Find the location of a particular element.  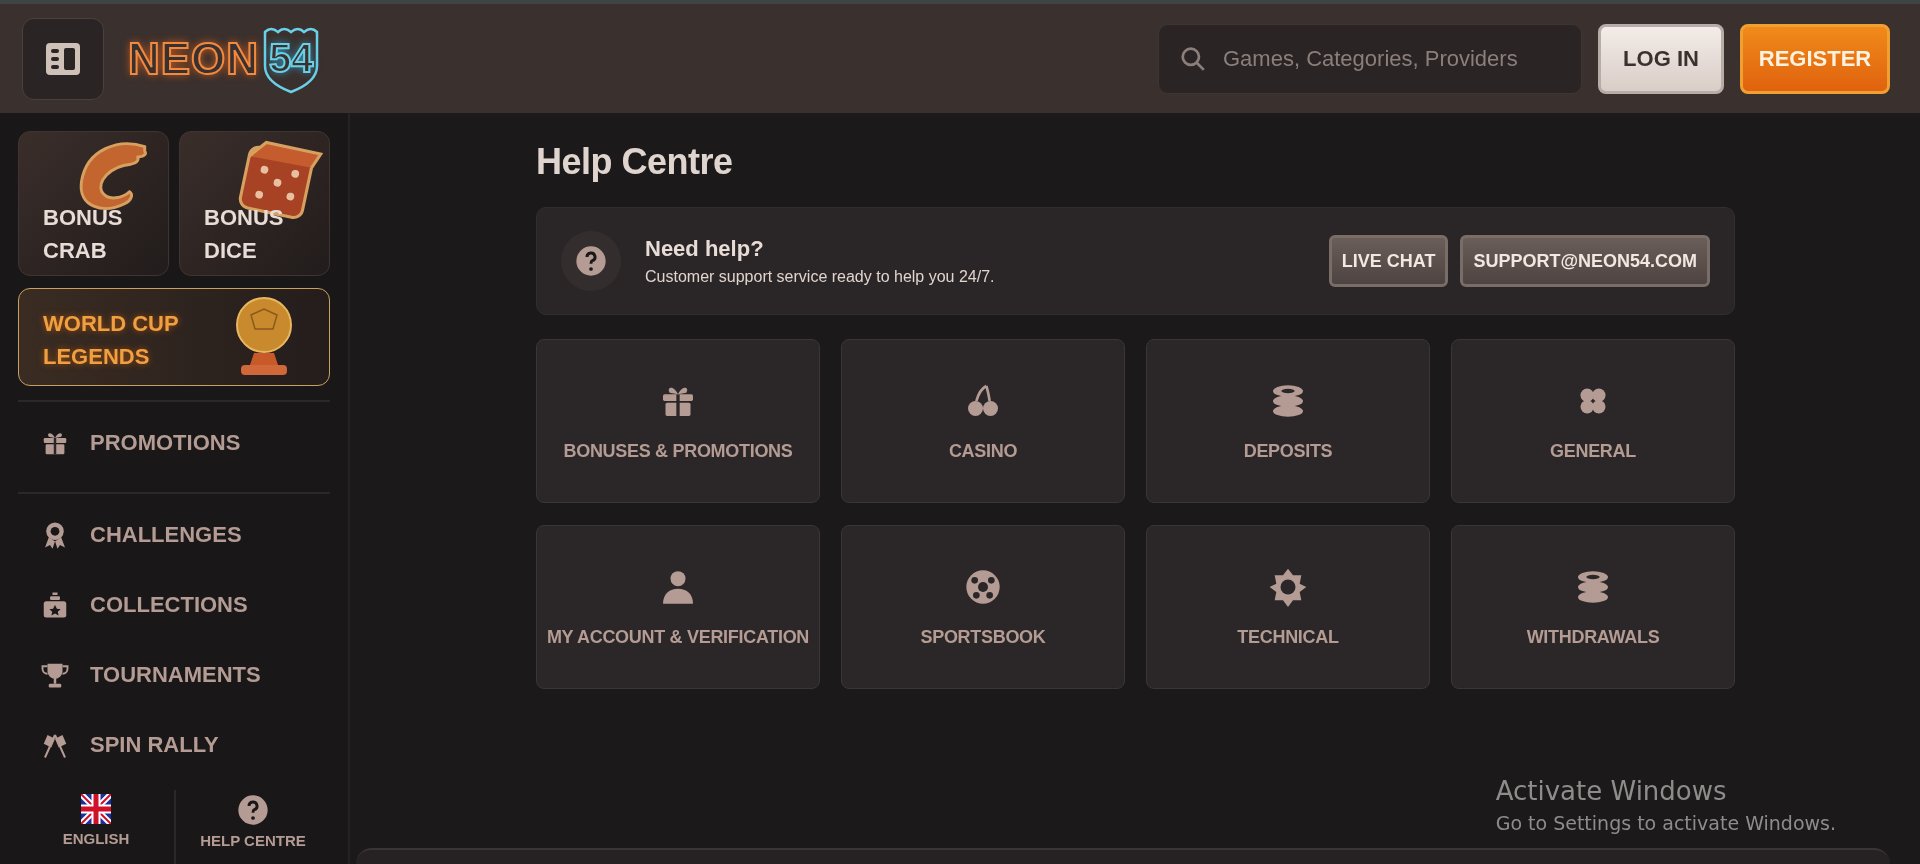

nav-label: TOURNAMENTS is located at coordinates (175, 675).